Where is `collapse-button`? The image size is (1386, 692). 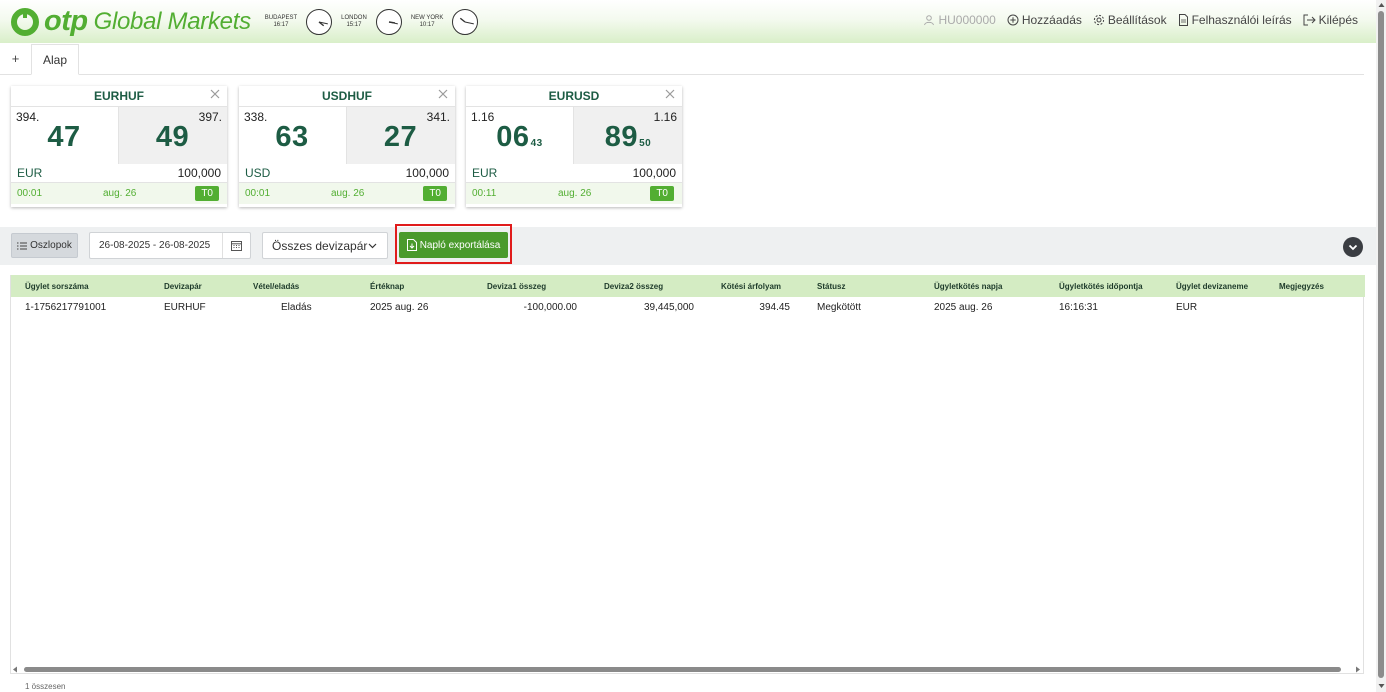 collapse-button is located at coordinates (1353, 247).